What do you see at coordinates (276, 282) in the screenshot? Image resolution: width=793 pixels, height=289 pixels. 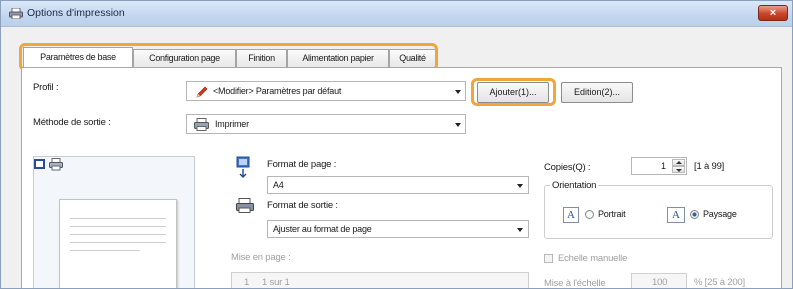 I see `layout-value: 1 sur 1` at bounding box center [276, 282].